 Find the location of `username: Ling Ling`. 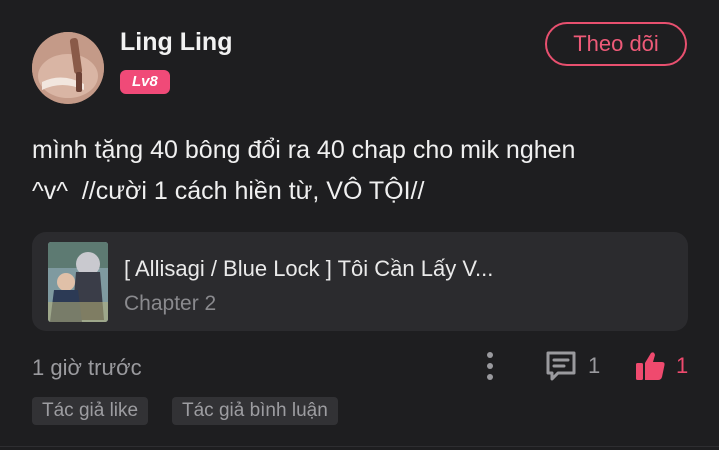

username: Ling Ling is located at coordinates (176, 42).